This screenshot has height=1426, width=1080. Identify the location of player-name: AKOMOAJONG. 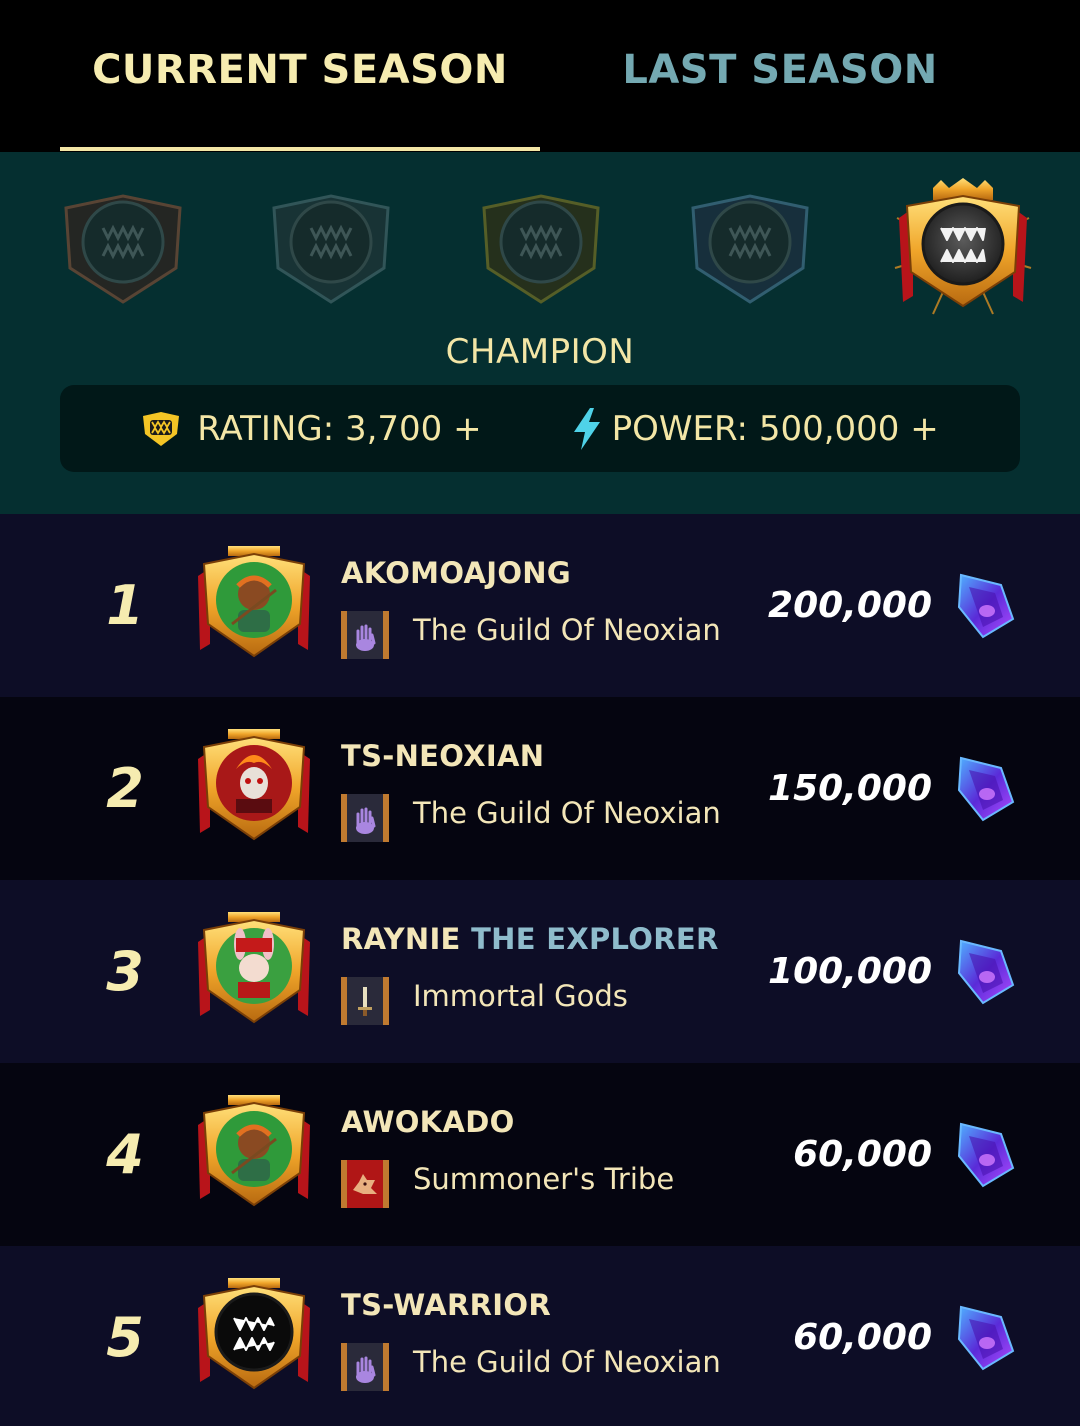
(456, 573).